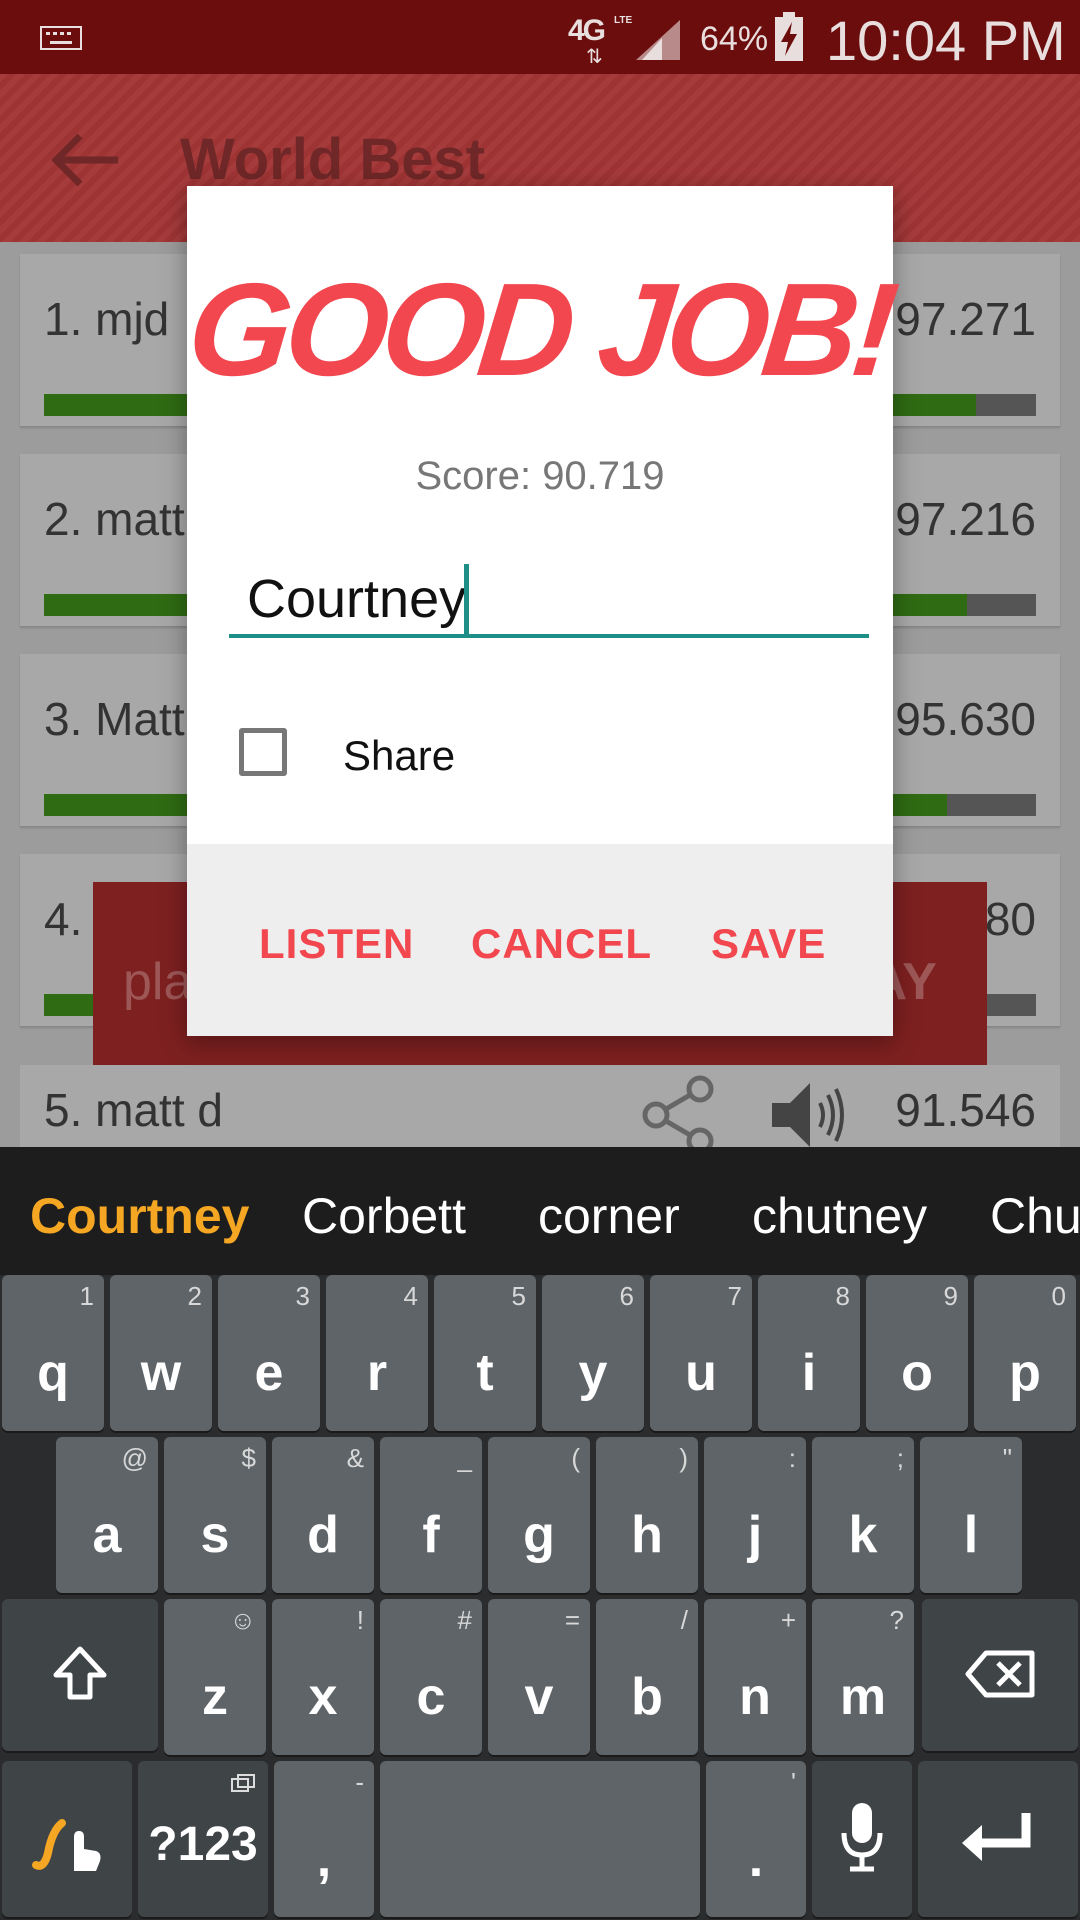  I want to click on key-hint: 9, so click(950, 1296).